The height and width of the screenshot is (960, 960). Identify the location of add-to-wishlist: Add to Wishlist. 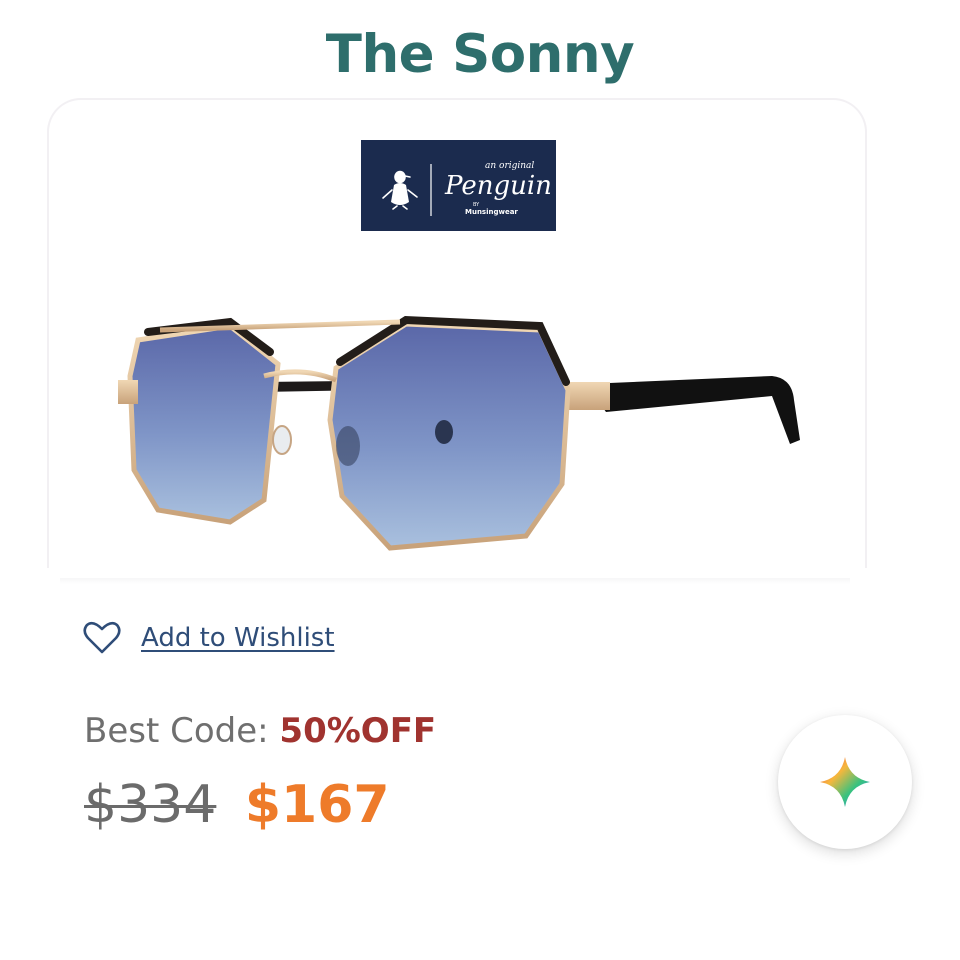
(209, 638).